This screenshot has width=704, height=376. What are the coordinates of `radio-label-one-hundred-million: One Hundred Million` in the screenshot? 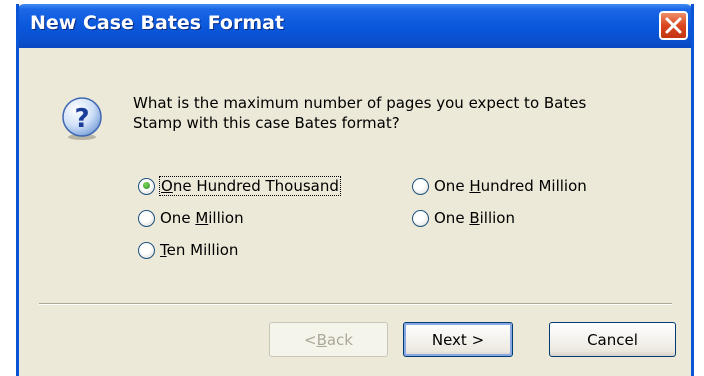 It's located at (510, 186).